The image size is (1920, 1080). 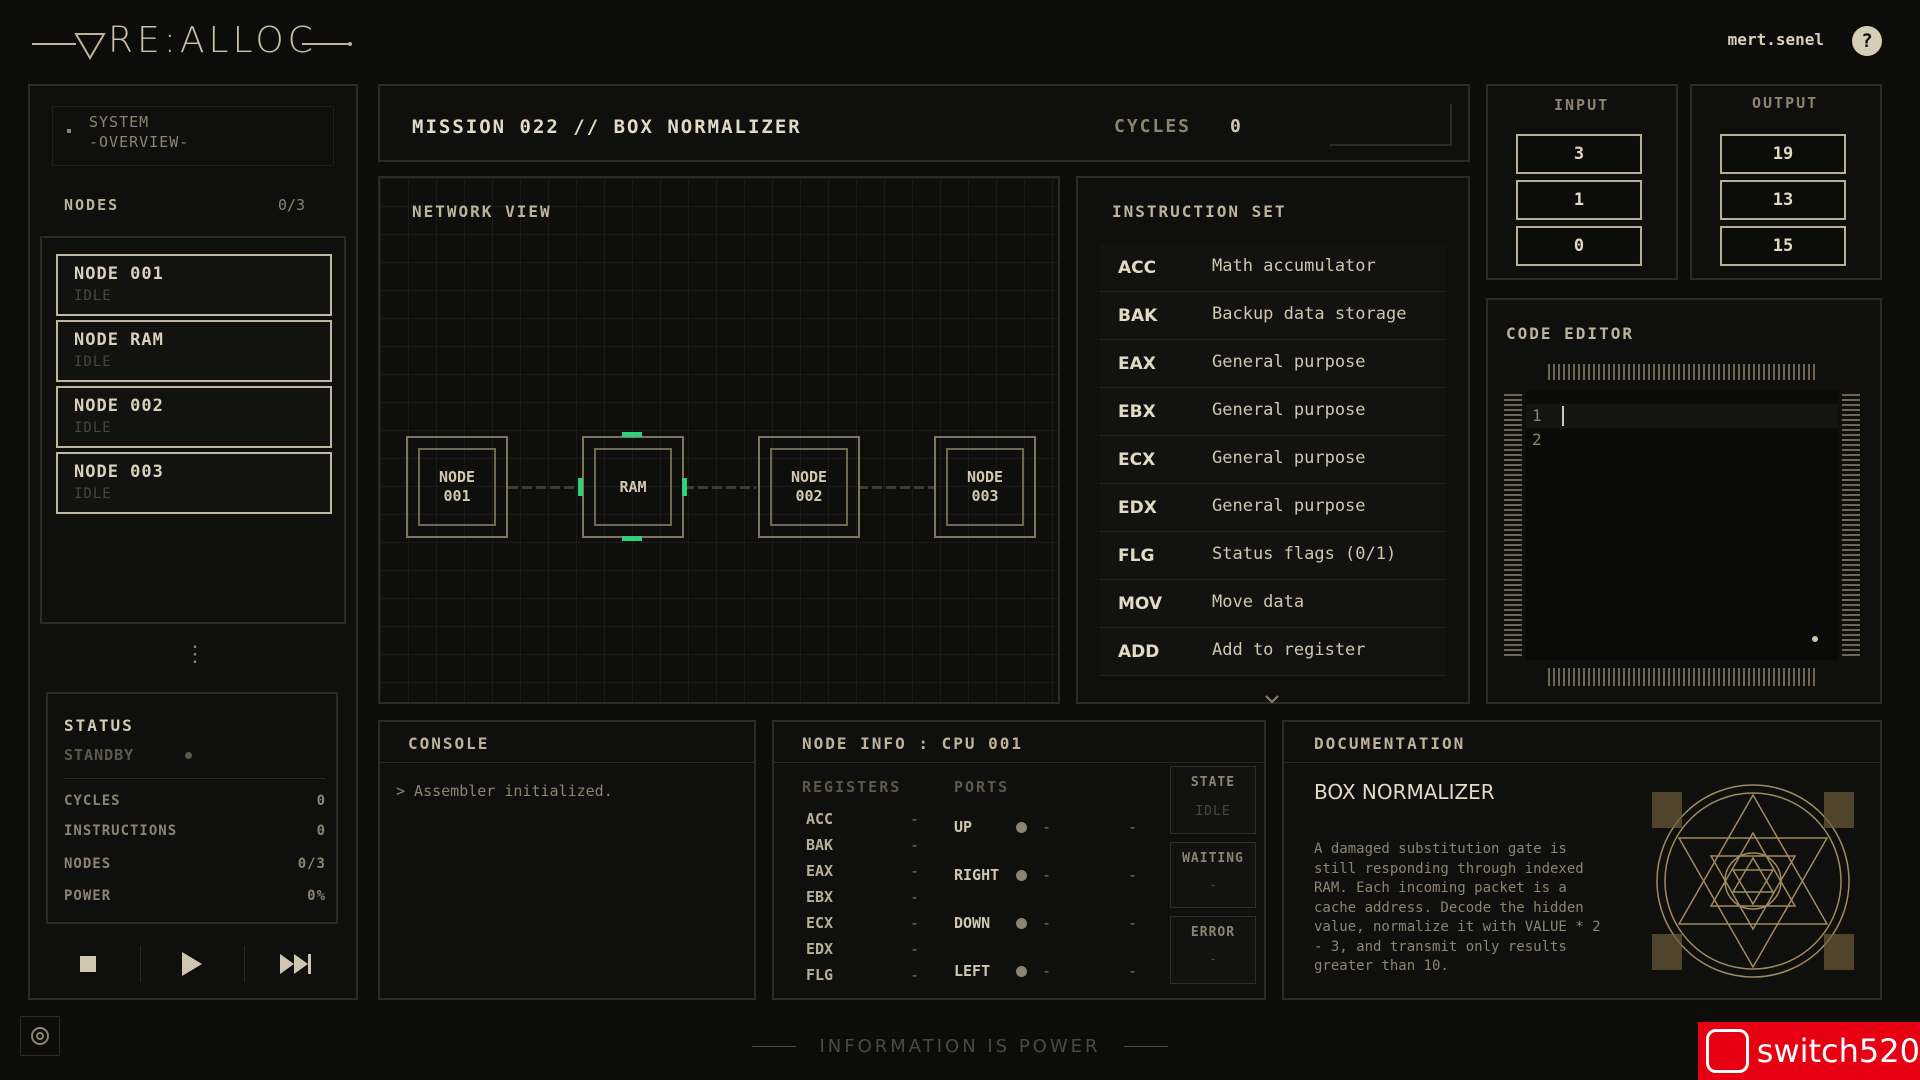 What do you see at coordinates (1783, 246) in the screenshot?
I see `output-value: 15` at bounding box center [1783, 246].